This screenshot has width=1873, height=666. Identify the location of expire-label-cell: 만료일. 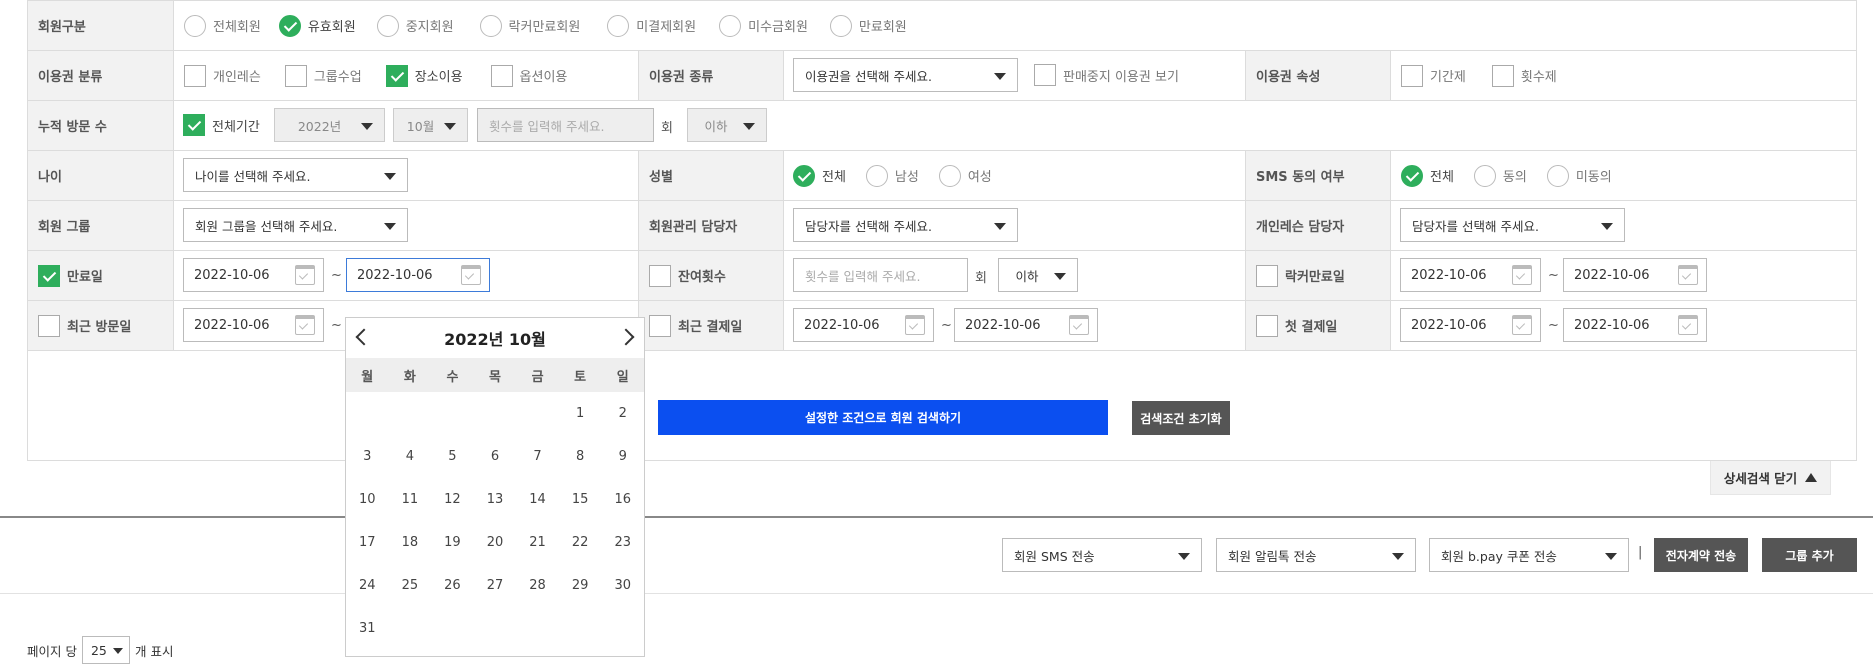
(100, 275).